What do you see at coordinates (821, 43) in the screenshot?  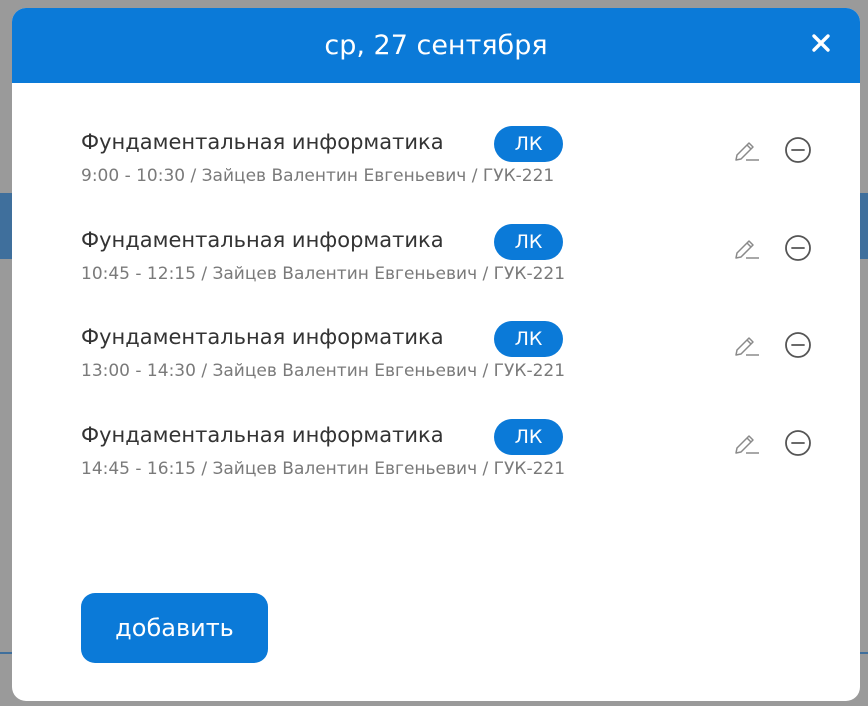 I see `close-icon` at bounding box center [821, 43].